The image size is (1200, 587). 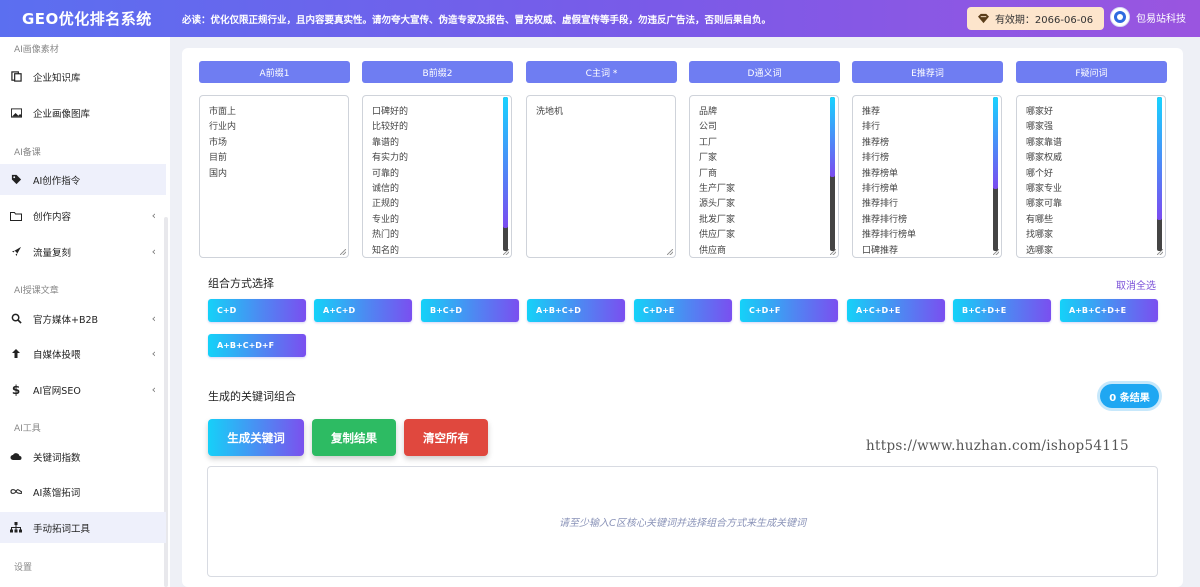 I want to click on validity-text: 有效期：2066-06-06, so click(x=1044, y=20).